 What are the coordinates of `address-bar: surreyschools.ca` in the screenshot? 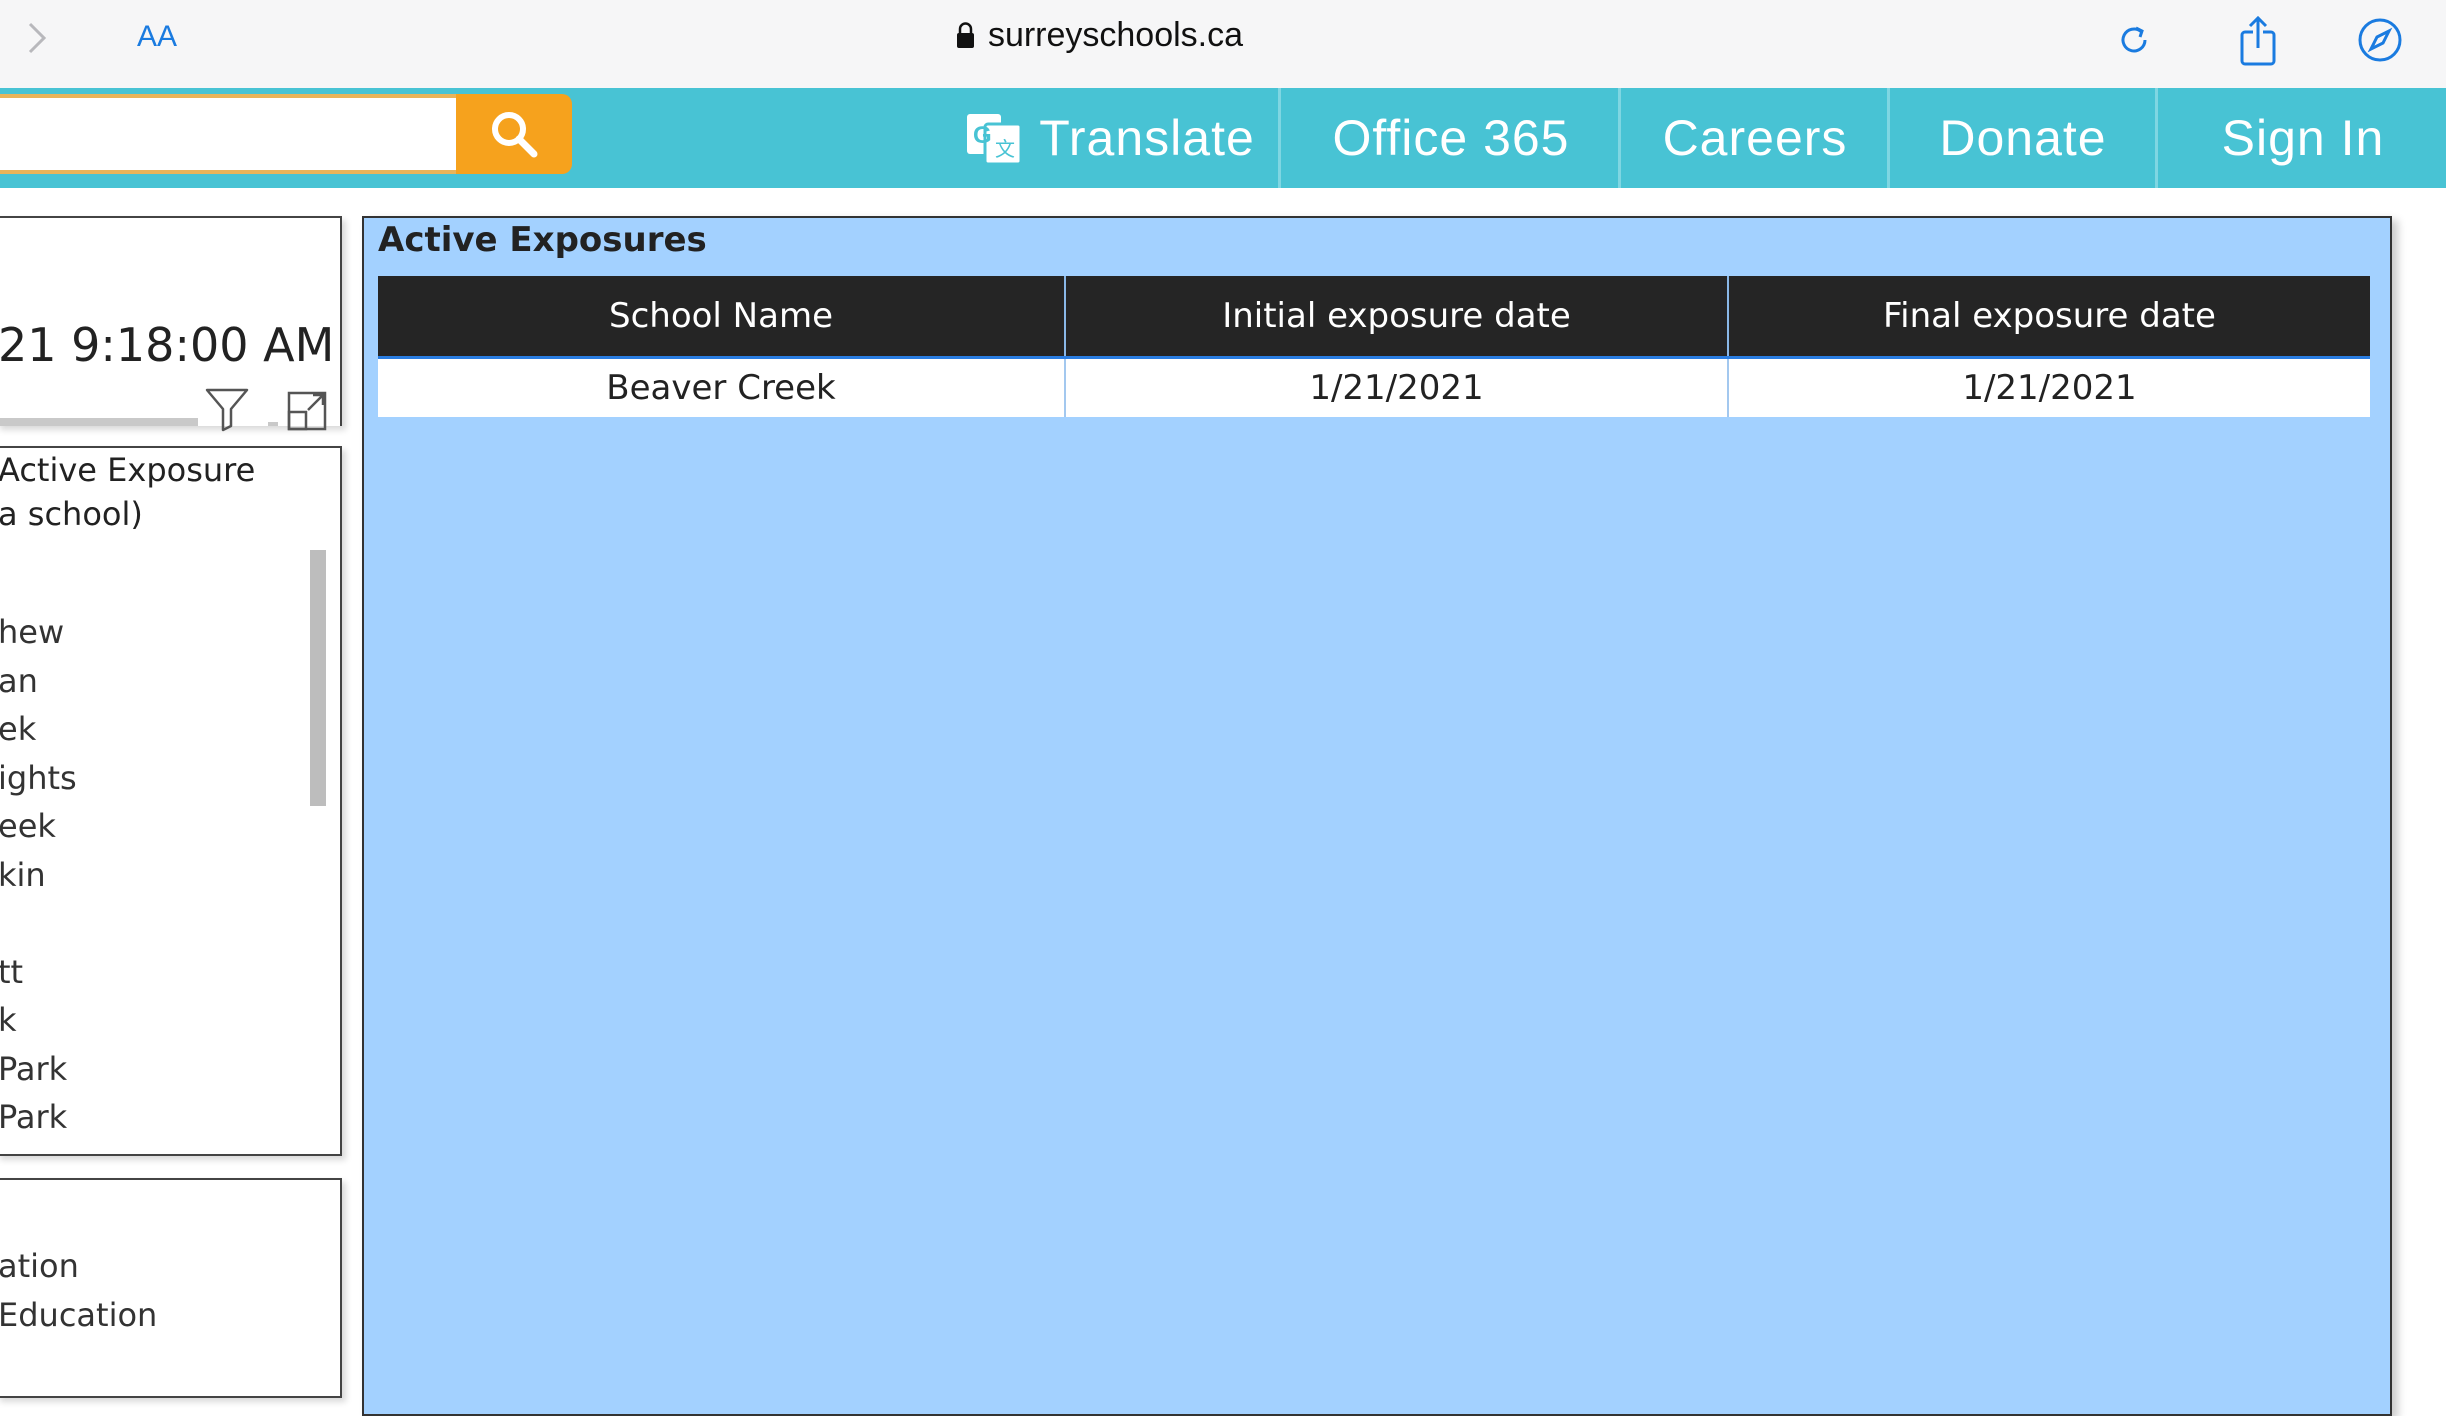 It's located at (1100, 35).